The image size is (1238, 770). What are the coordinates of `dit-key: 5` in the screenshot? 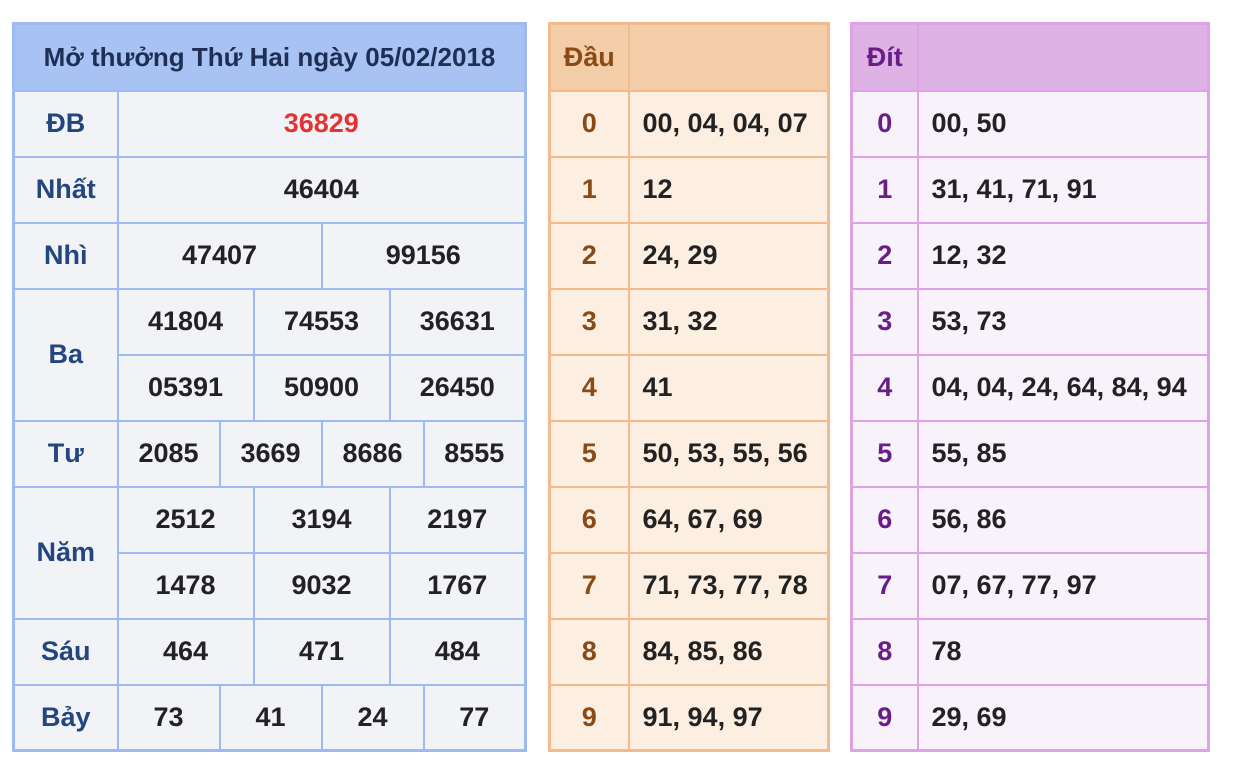 It's located at (884, 453).